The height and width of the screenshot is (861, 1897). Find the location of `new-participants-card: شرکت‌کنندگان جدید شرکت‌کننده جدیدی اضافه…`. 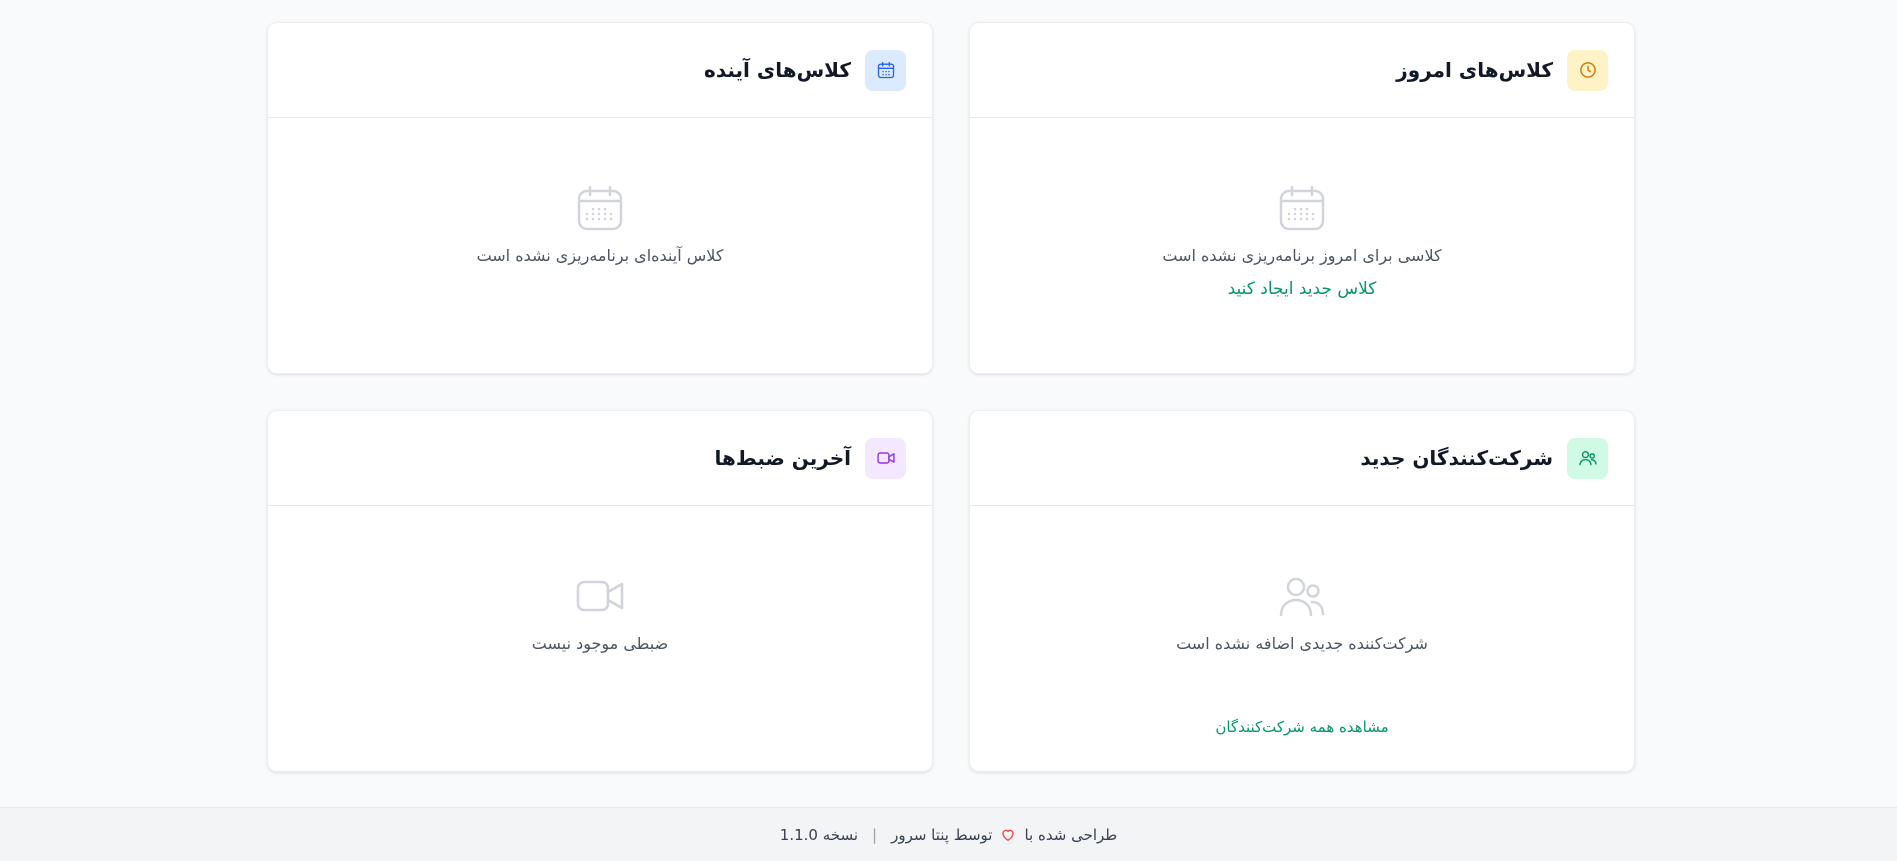

new-participants-card: شرکت‌کنندگان جدید شرکت‌کننده جدیدی اضافه… is located at coordinates (1302, 591).